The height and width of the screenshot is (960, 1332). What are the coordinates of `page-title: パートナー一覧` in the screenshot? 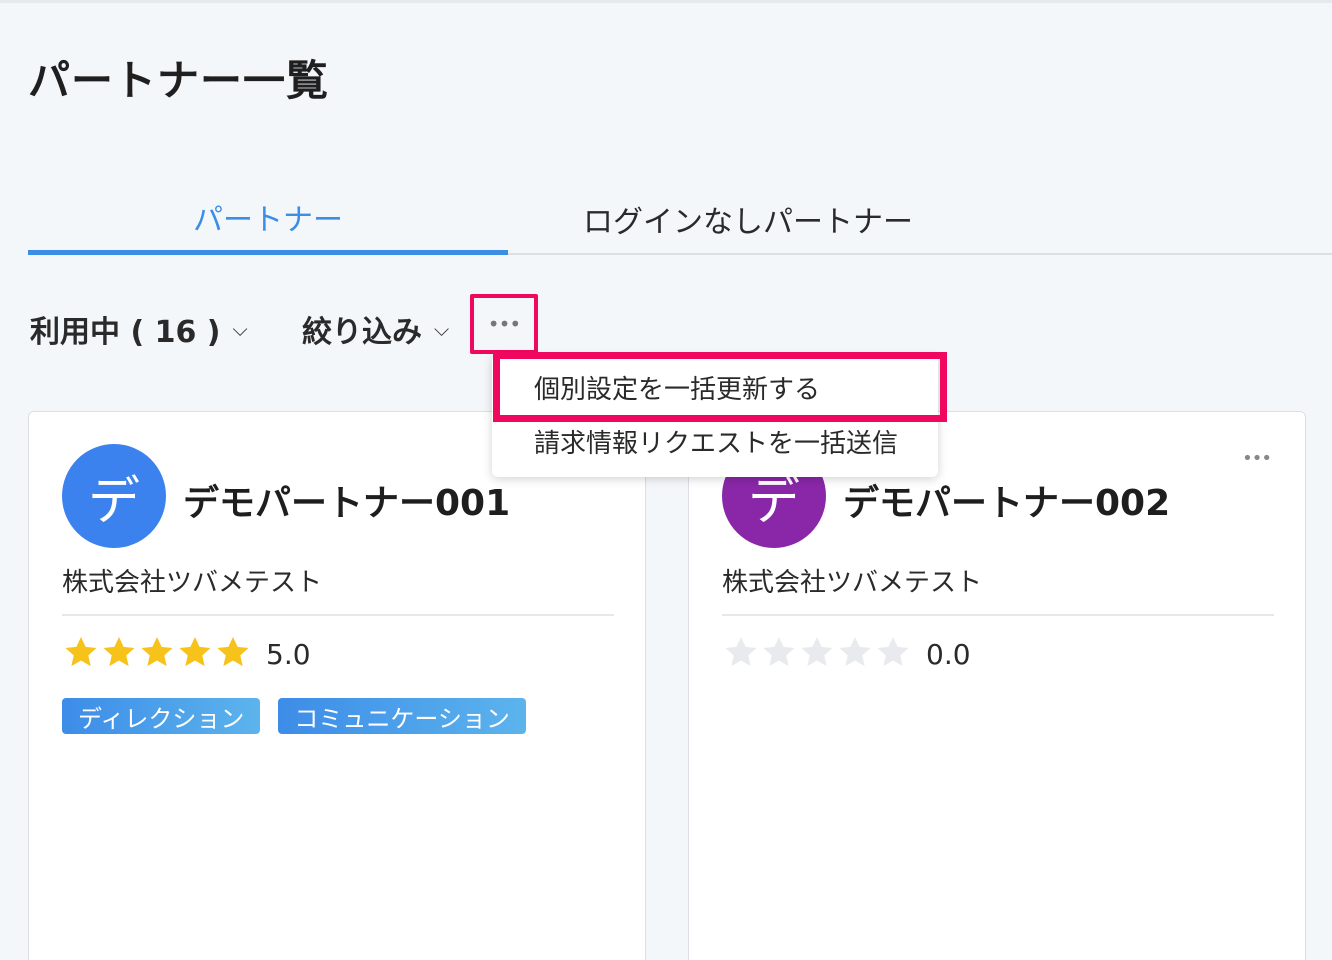 It's located at (179, 80).